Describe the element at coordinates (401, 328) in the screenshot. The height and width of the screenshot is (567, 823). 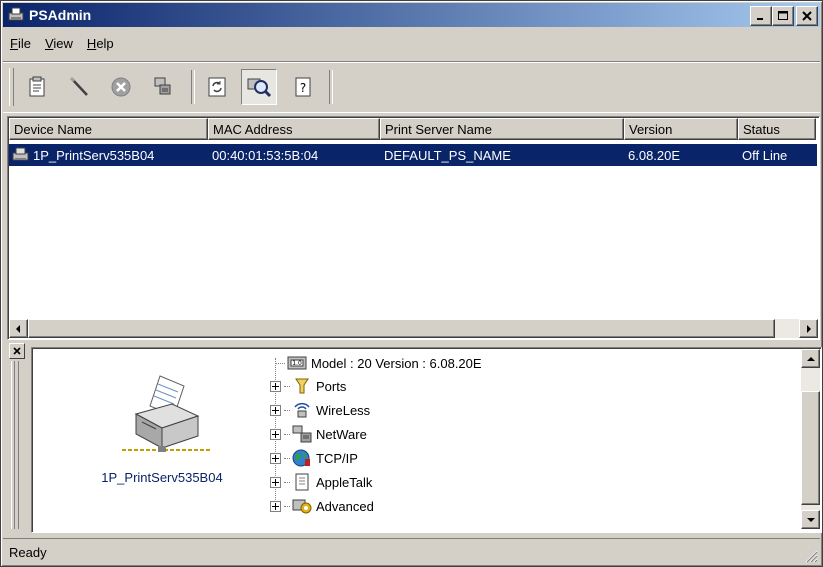
I see `horizontal-scroll-thumb` at that location.